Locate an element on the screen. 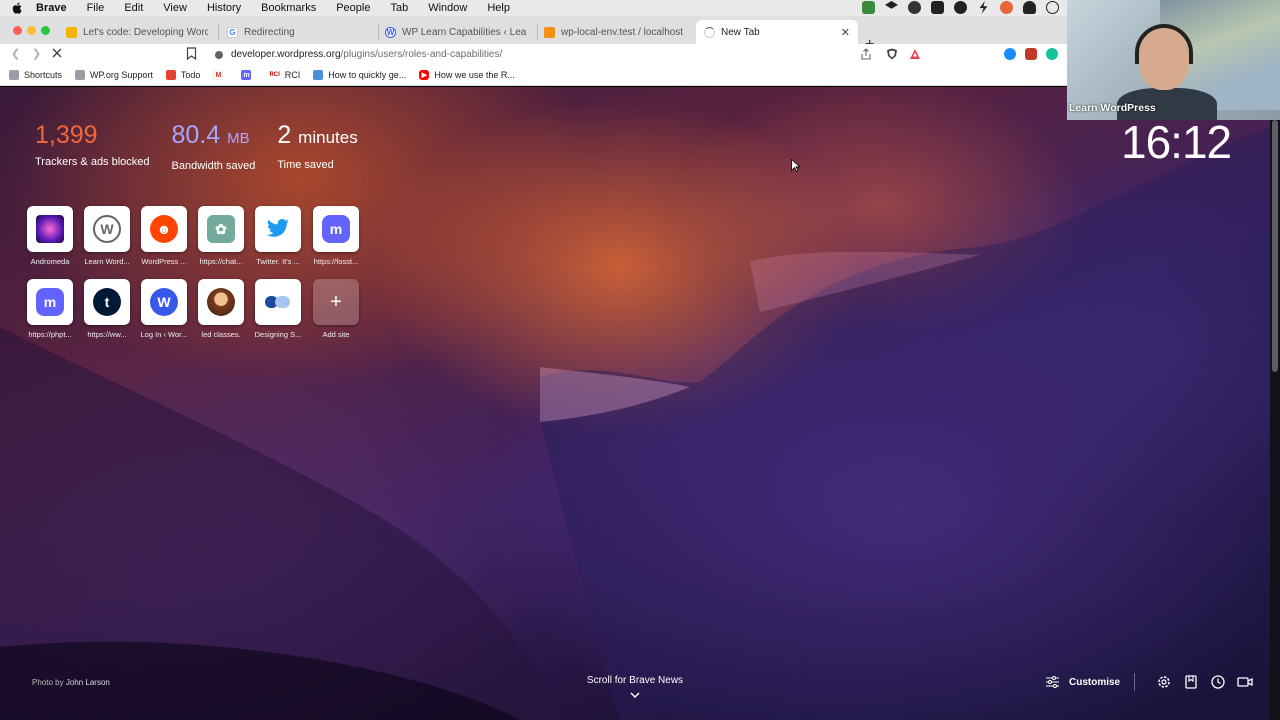  bandwidth-label: Bandwidth saved is located at coordinates (213, 166).